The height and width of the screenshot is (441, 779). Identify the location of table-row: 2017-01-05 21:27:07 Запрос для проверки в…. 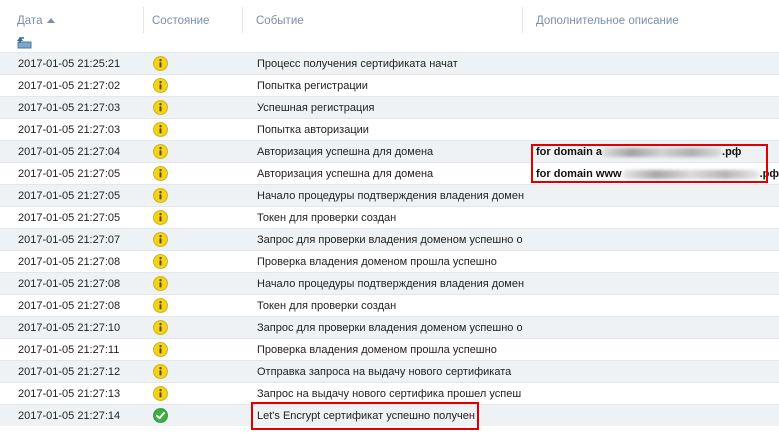
(389, 239).